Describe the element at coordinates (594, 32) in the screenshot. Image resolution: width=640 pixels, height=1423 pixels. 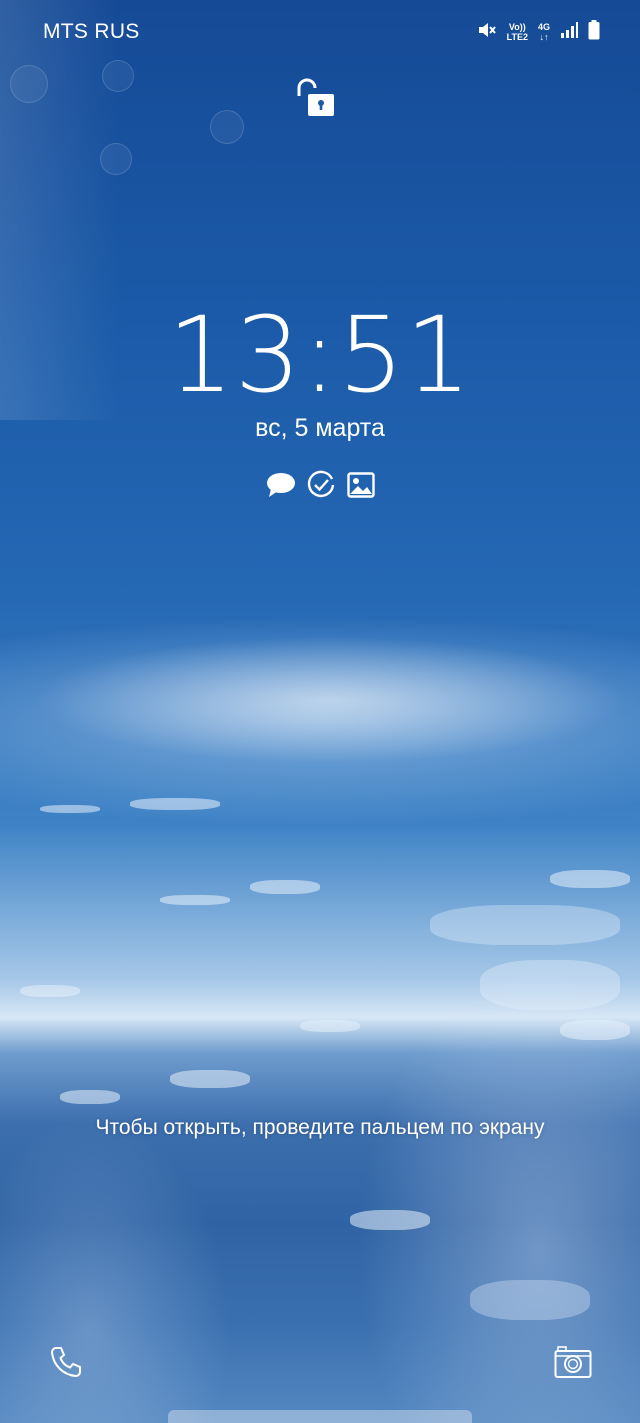
I see `battery-icon` at that location.